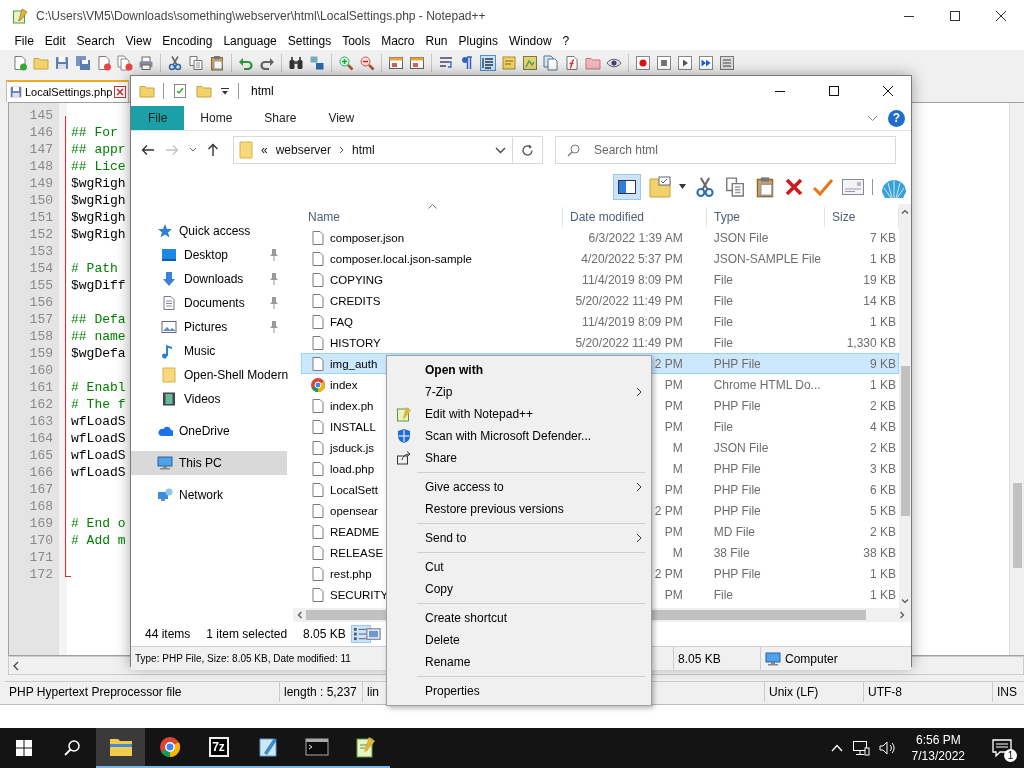 Image resolution: width=1024 pixels, height=768 pixels. I want to click on menu-item: Window, so click(530, 41).